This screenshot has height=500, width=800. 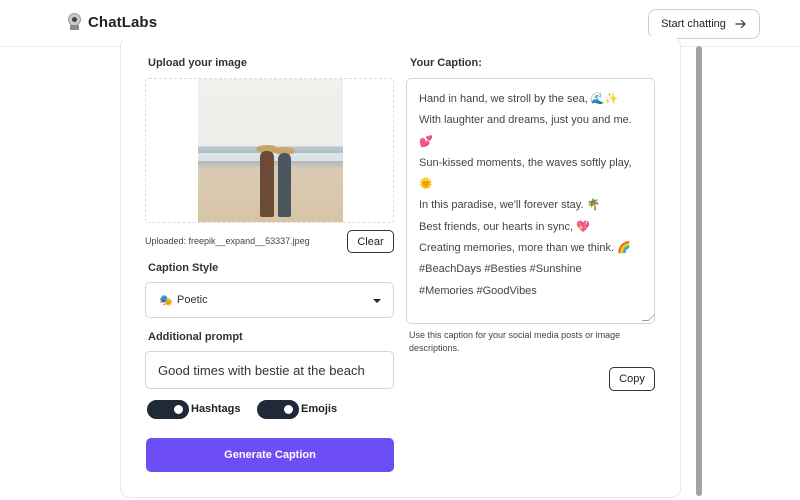 What do you see at coordinates (426, 141) in the screenshot?
I see `caption-line: 💕` at bounding box center [426, 141].